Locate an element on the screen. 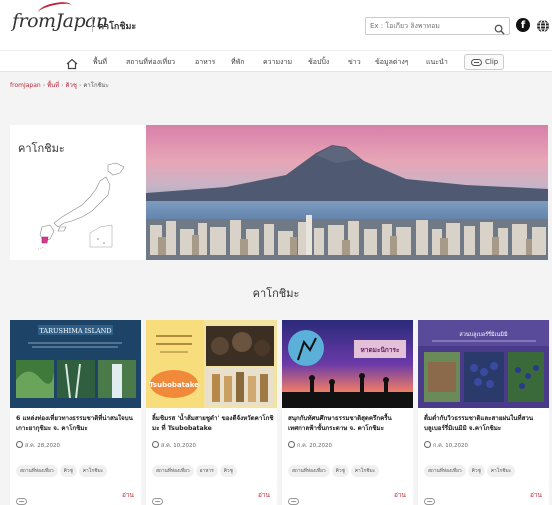  prefecture-map: คาโกชิมะ is located at coordinates (77, 192).